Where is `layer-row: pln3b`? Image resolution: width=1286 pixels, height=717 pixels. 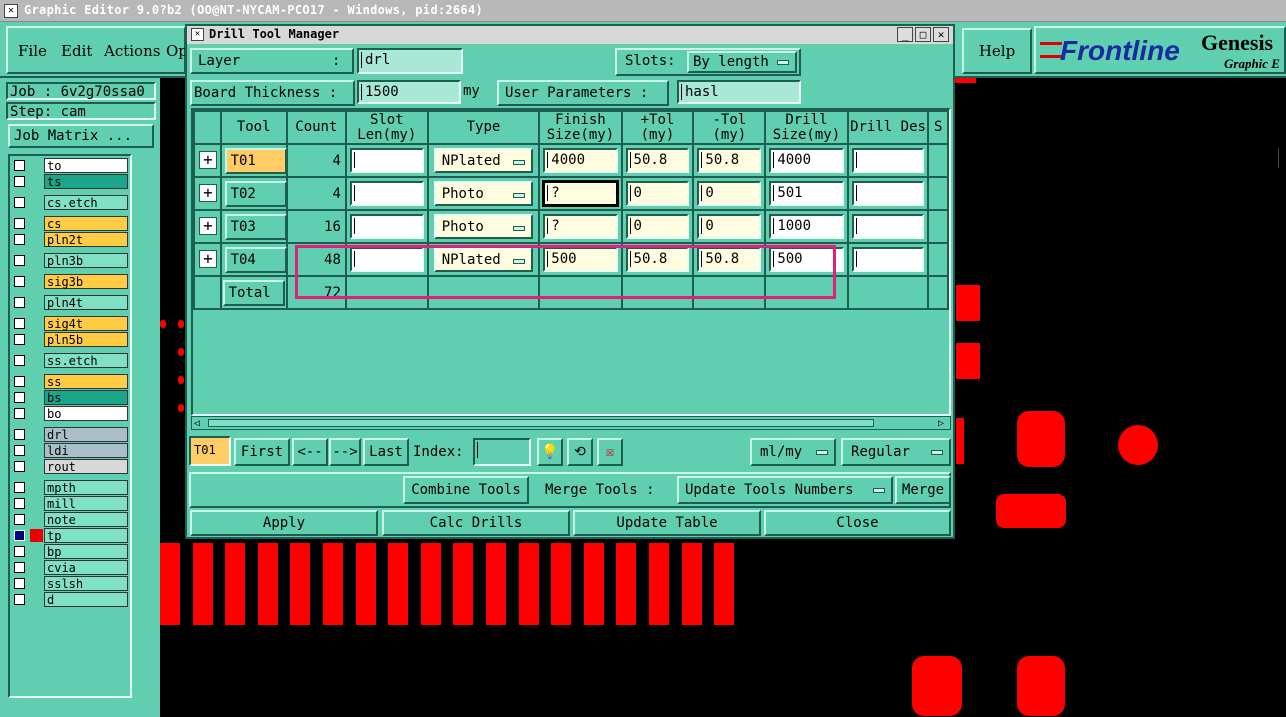 layer-row: pln3b is located at coordinates (70, 260).